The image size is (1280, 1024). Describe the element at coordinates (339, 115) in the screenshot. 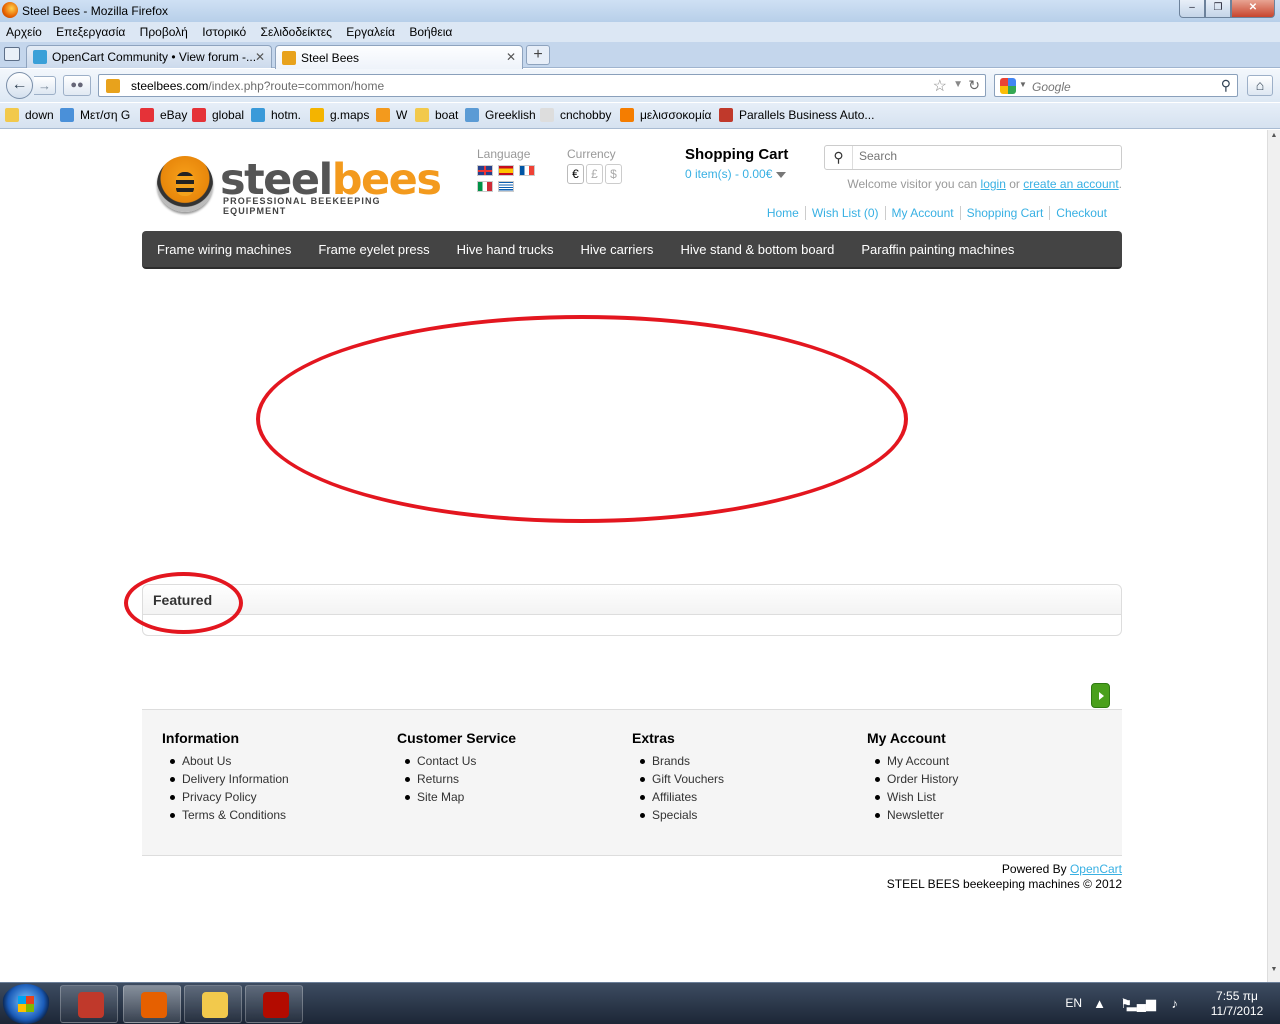

I see `bookmark-gmaps: g.maps` at that location.